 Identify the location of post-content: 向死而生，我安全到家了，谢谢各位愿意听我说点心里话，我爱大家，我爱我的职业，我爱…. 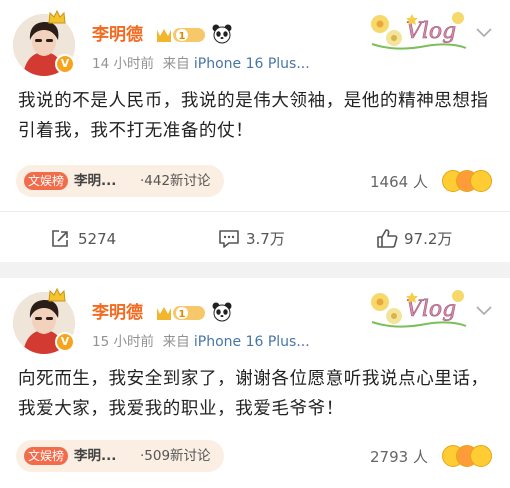
(253, 394).